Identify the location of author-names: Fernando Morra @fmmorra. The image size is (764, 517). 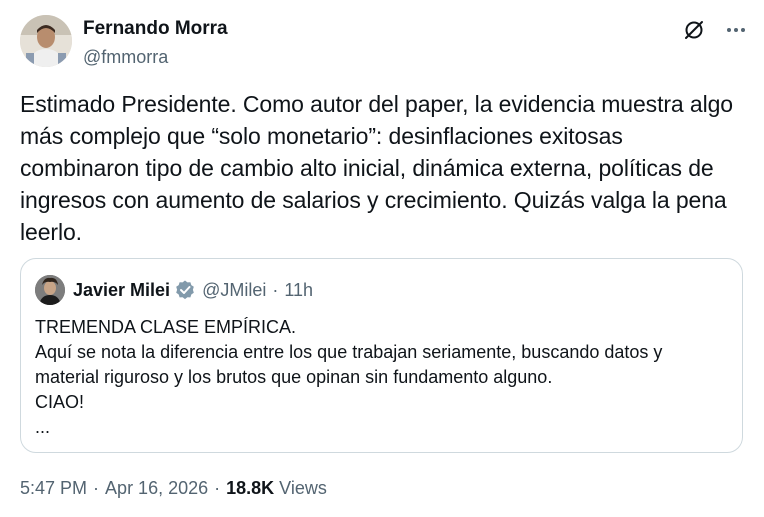
(155, 43).